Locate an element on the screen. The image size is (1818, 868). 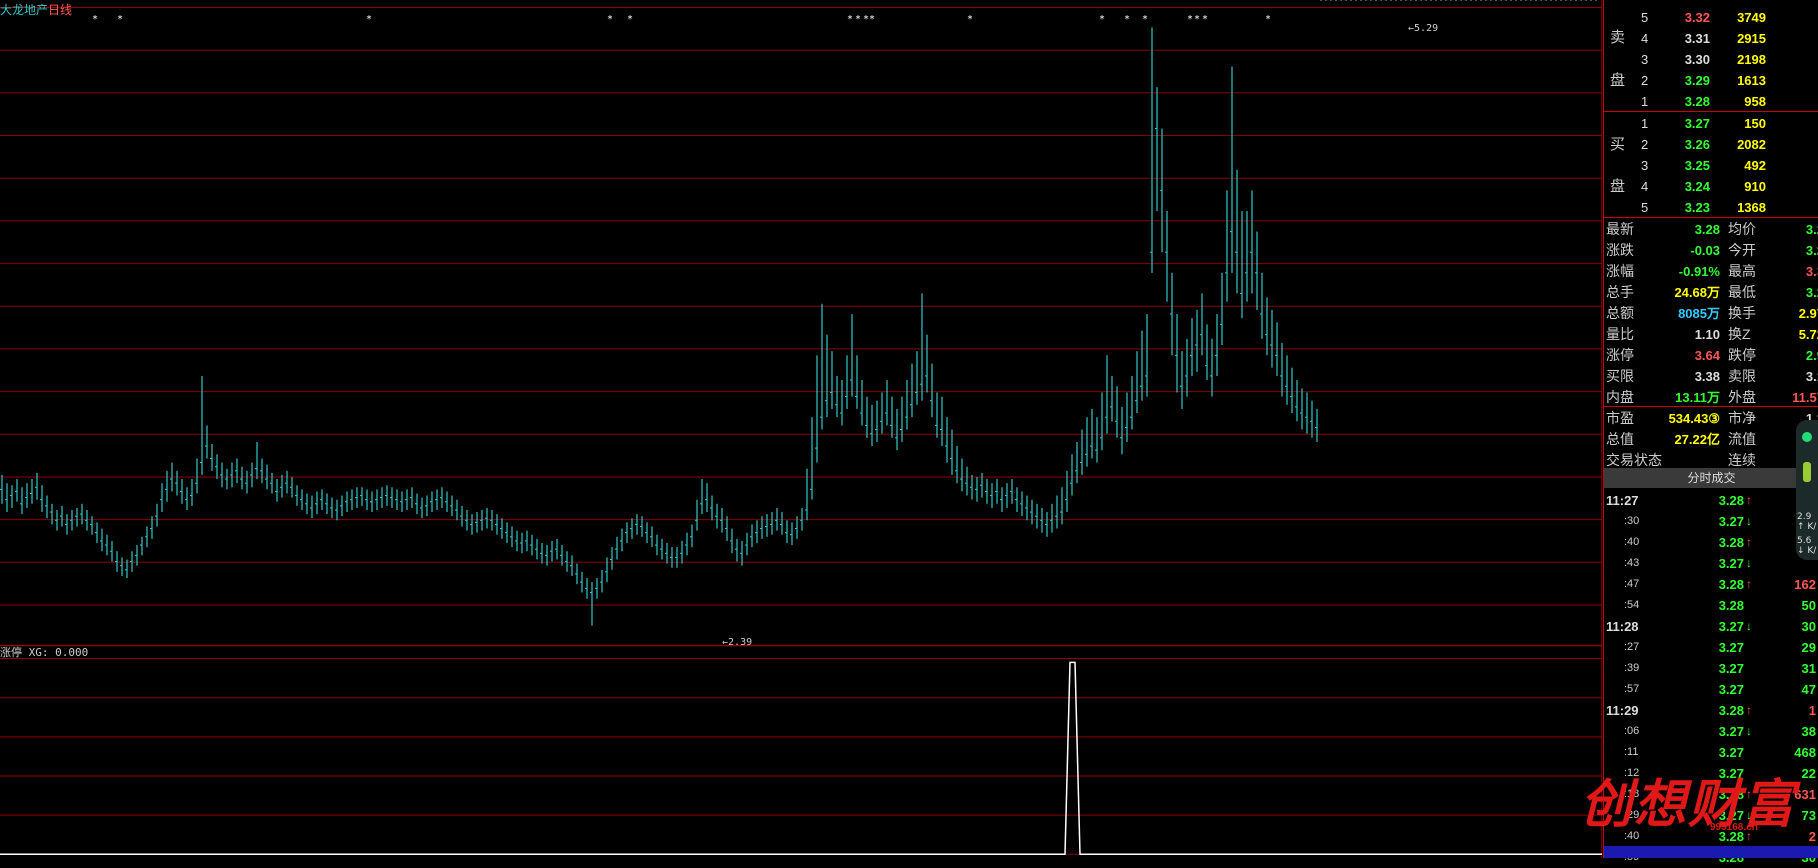
quote-label: 最低 is located at coordinates (1742, 292).